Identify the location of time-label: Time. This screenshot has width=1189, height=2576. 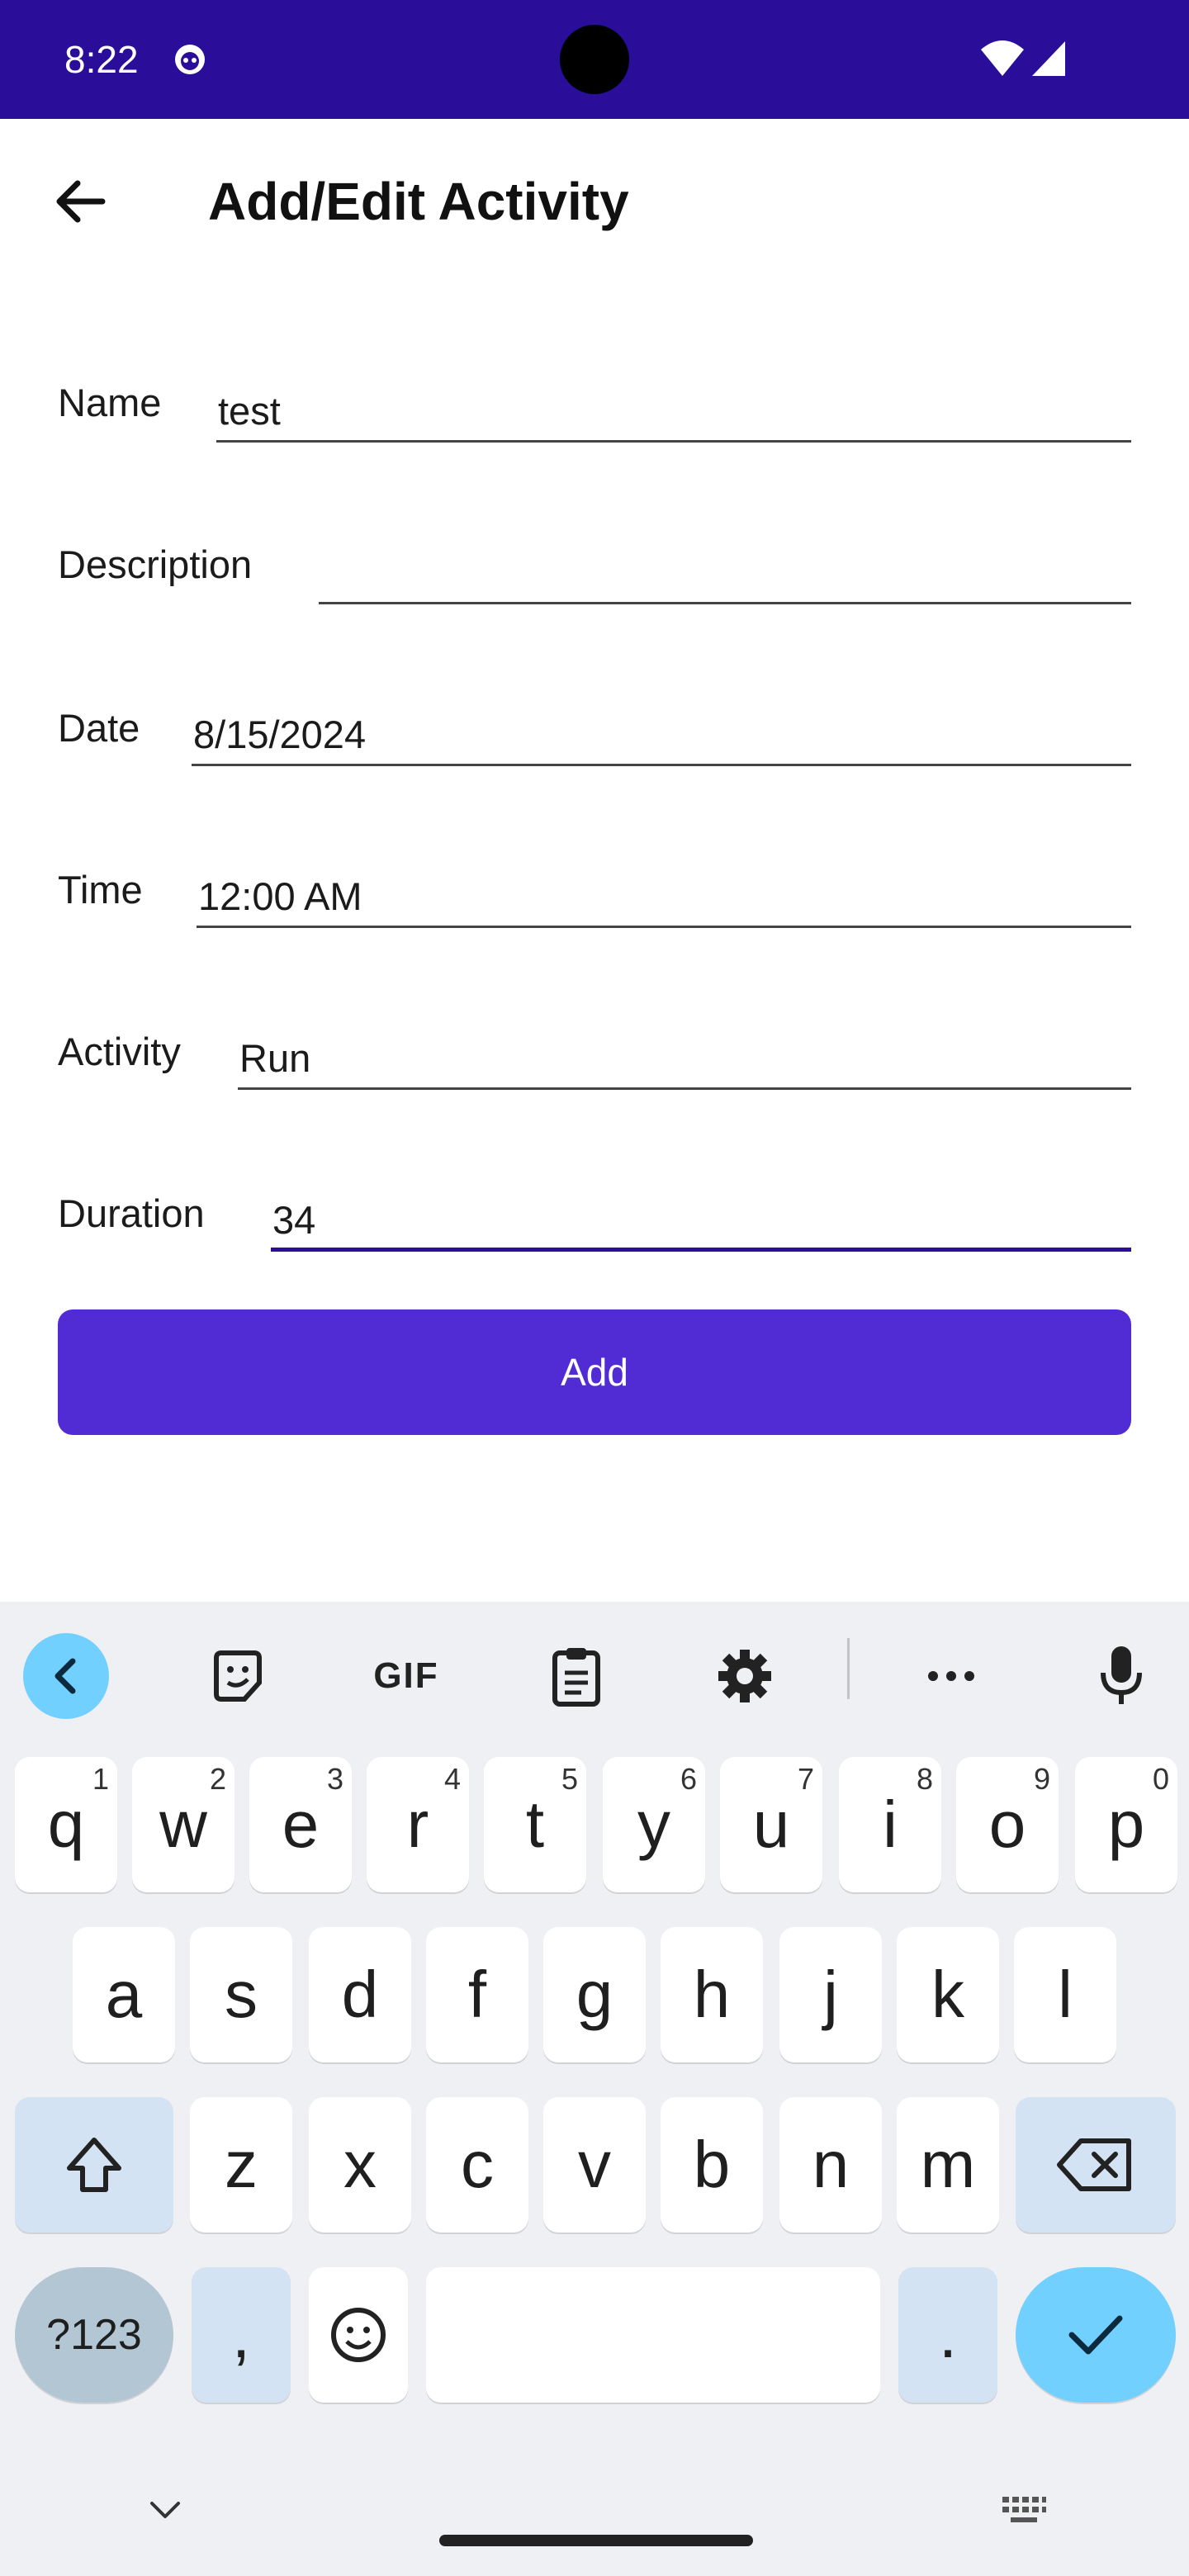
(100, 890).